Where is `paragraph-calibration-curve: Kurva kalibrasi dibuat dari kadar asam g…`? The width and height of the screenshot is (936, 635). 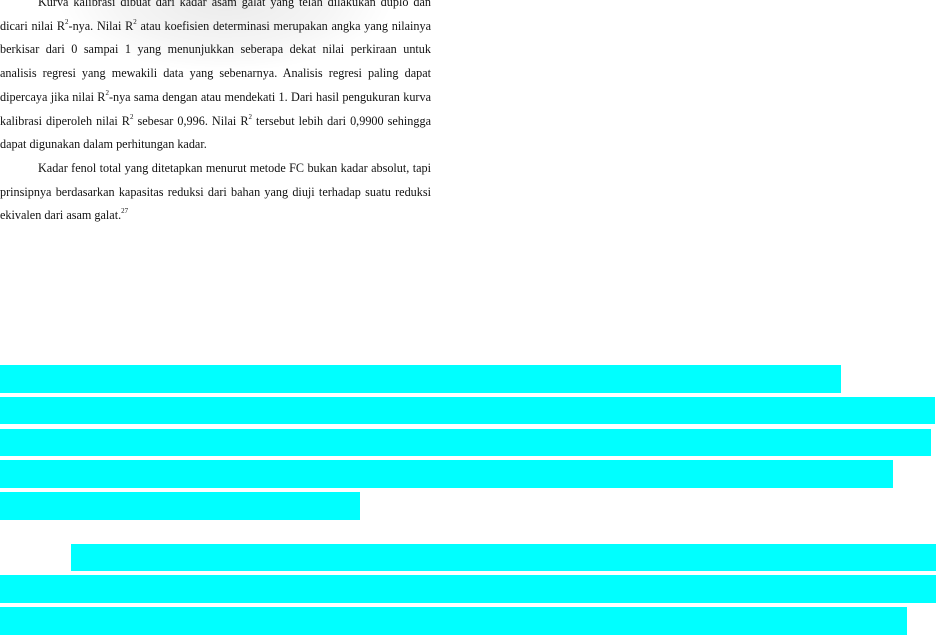 paragraph-calibration-curve: Kurva kalibrasi dibuat dari kadar asam g… is located at coordinates (215, 78).